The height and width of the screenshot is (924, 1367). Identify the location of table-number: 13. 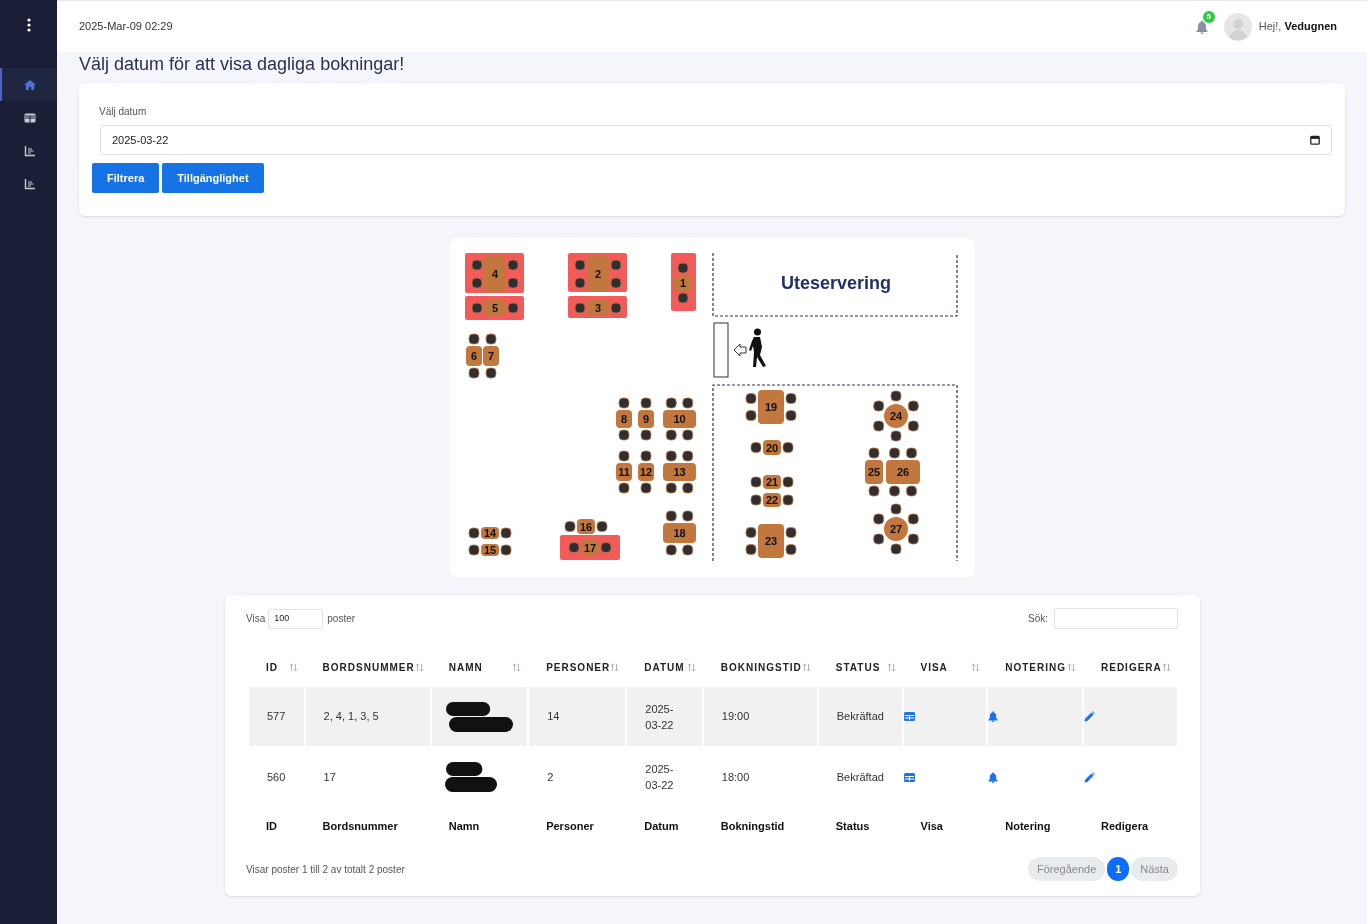
(679, 472).